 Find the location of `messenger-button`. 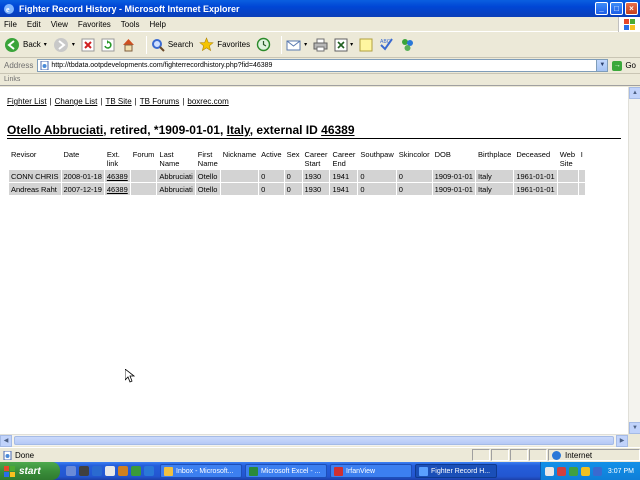

messenger-button is located at coordinates (407, 44).